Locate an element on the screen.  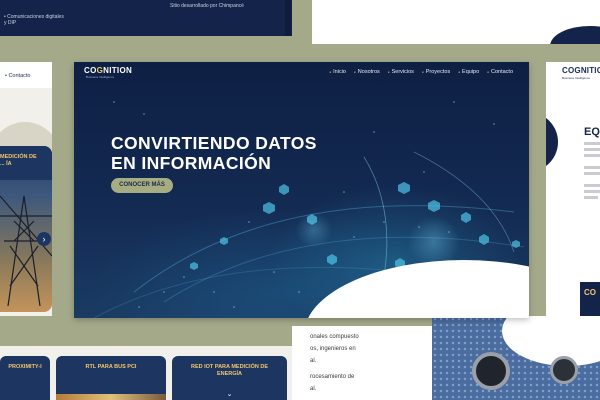
conocer-mas-button: CONOCER MÁS is located at coordinates (142, 185).